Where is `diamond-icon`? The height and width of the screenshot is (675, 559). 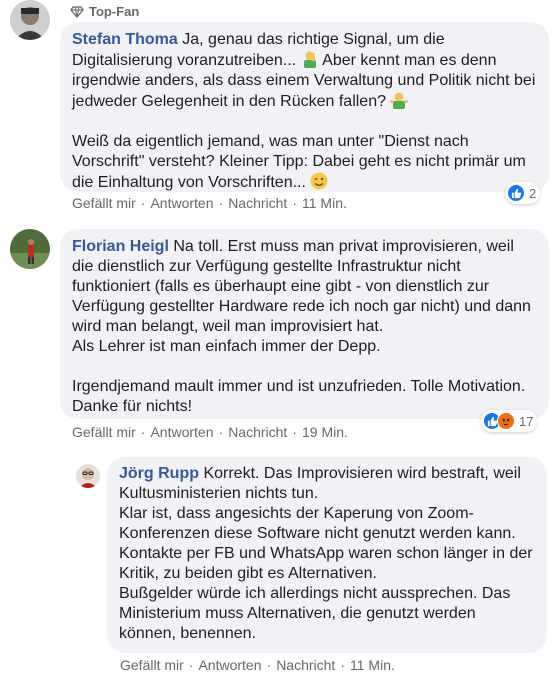
diamond-icon is located at coordinates (77, 11).